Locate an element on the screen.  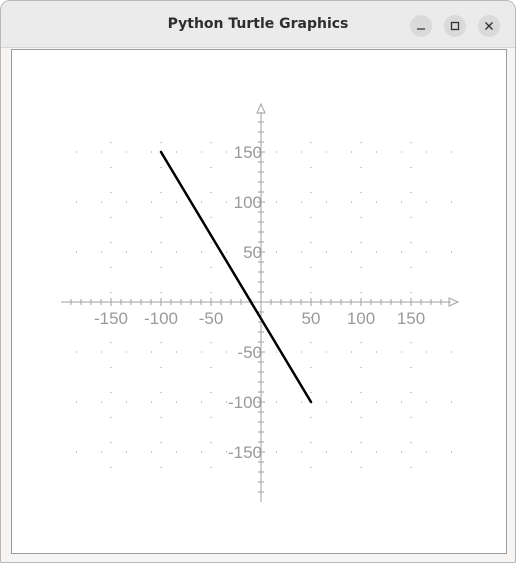
x-tick-label: -100 is located at coordinates (161, 318).